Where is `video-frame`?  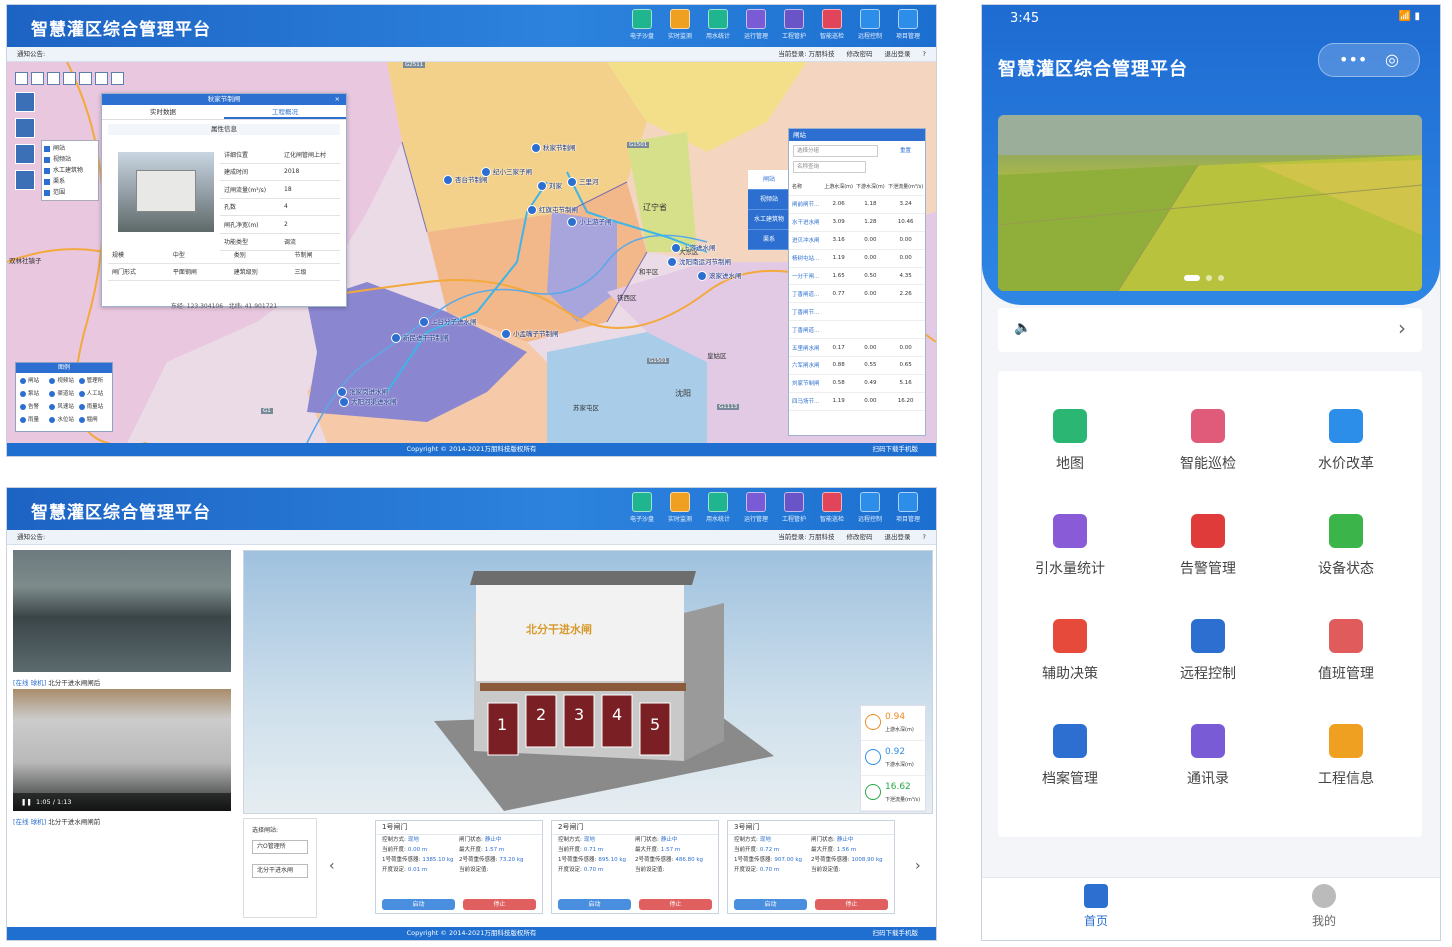 video-frame is located at coordinates (122, 611).